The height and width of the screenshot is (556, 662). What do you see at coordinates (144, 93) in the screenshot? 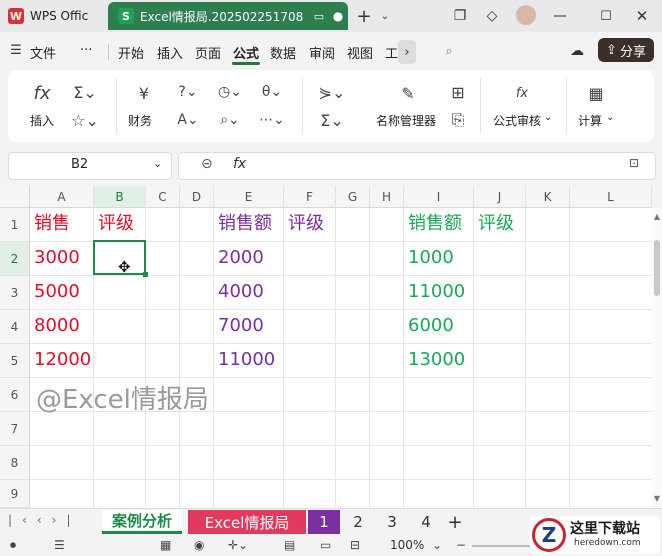
I see `finance-icon: ¥` at bounding box center [144, 93].